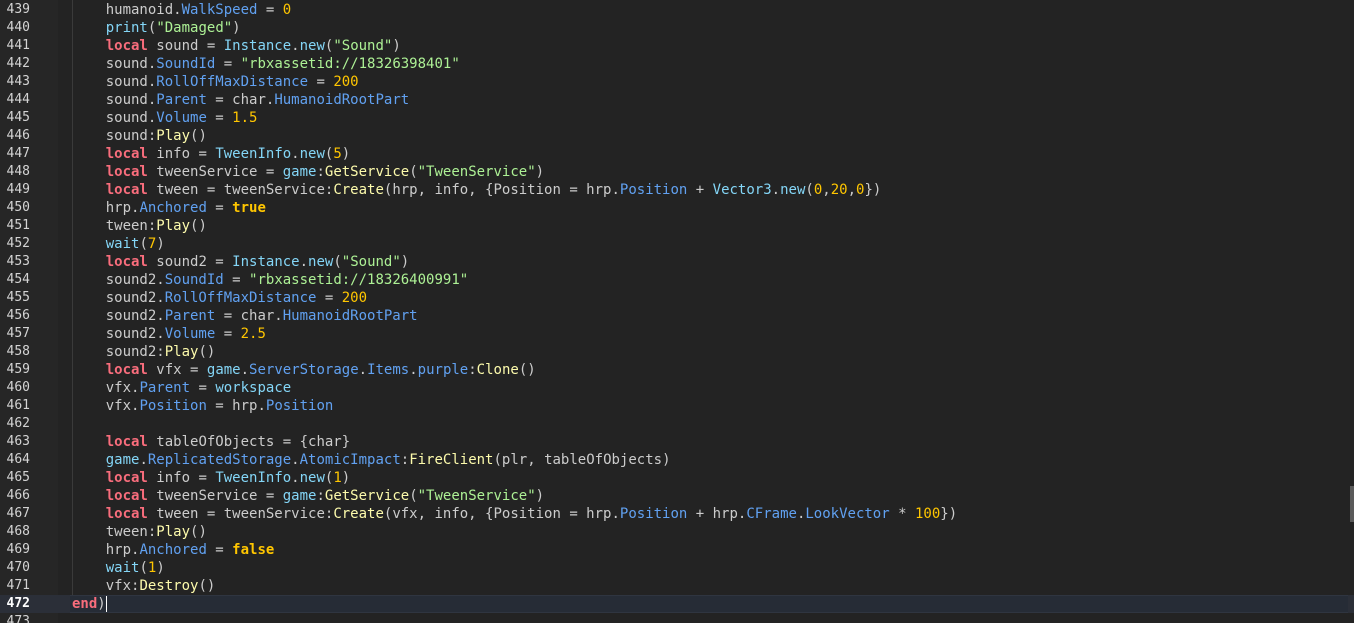 This screenshot has height=623, width=1354. Describe the element at coordinates (677, 244) in the screenshot. I see `code-line: 452 wait(7)` at that location.